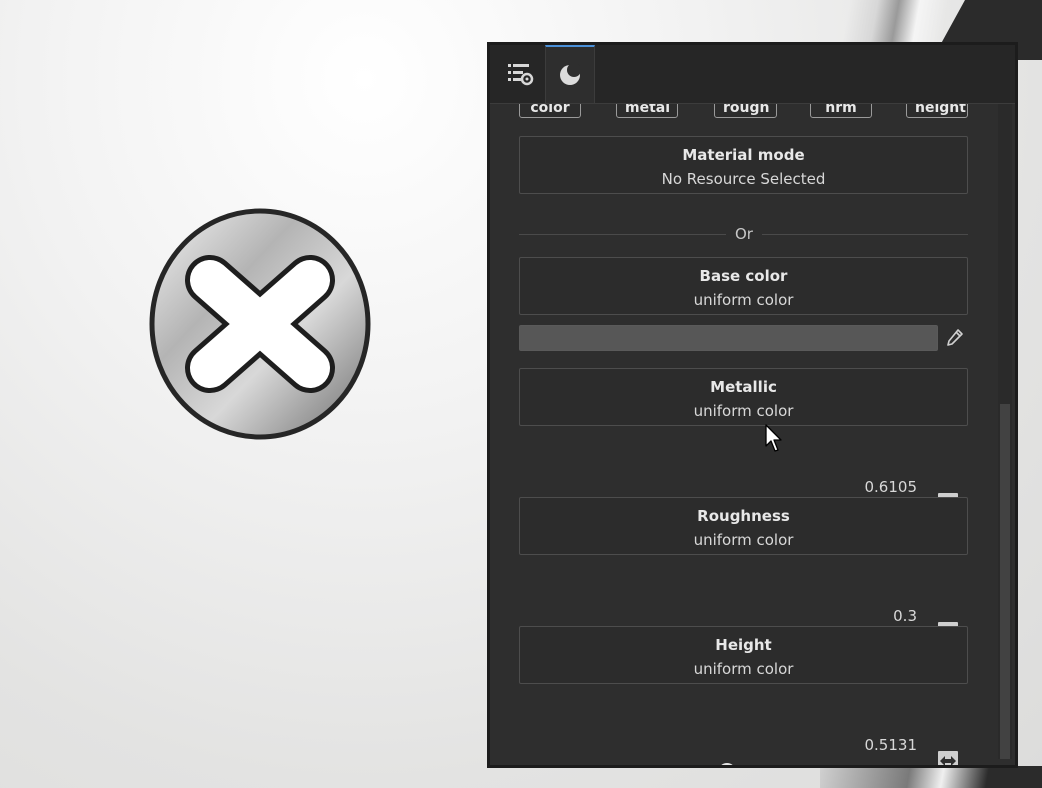  I want to click on metallic-selector: Metallic uniform color, so click(743, 397).